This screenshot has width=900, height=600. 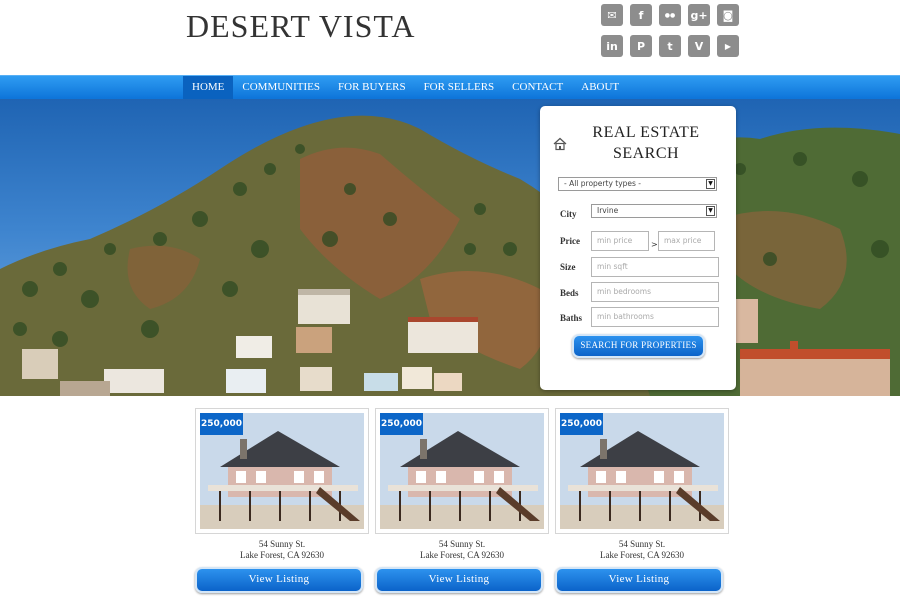 I want to click on size-label: Size, so click(x=568, y=267).